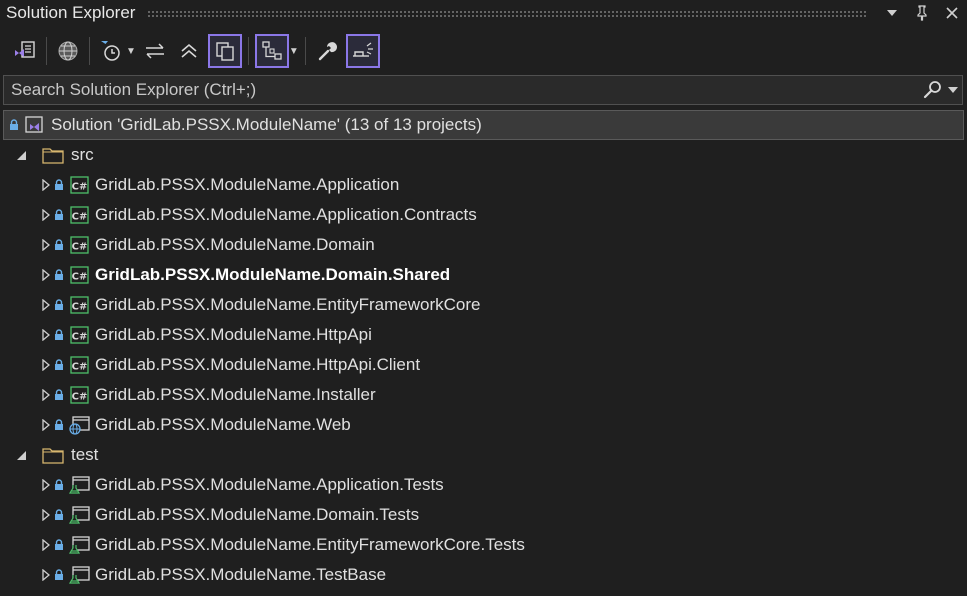 The width and height of the screenshot is (967, 596). I want to click on project-label: GridLab.PSSX.ModuleName.HttpApi.Client, so click(258, 364).